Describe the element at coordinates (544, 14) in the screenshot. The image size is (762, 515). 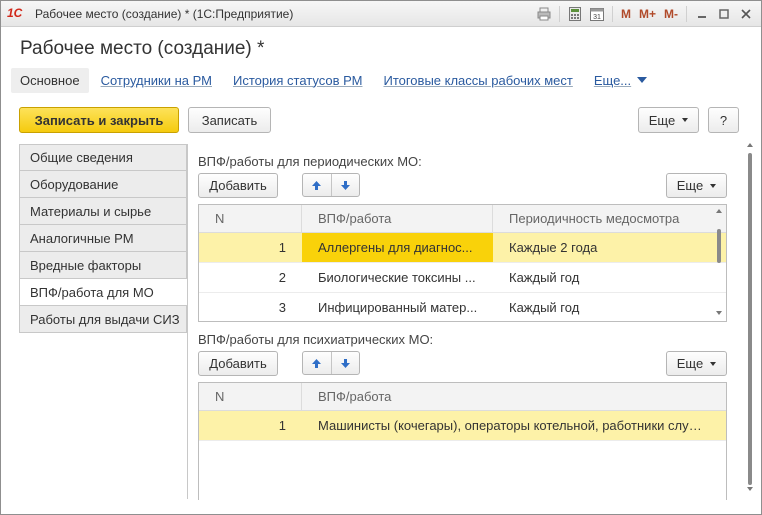
I see `print-icon` at that location.